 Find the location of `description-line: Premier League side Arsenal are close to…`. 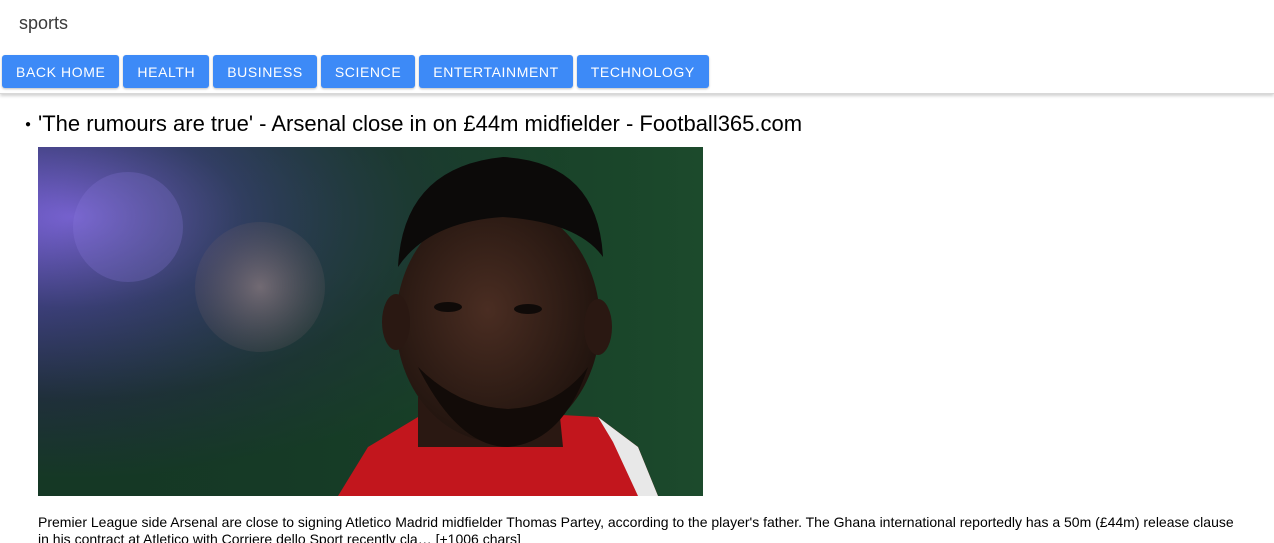

description-line: Premier League side Arsenal are close to… is located at coordinates (636, 522).